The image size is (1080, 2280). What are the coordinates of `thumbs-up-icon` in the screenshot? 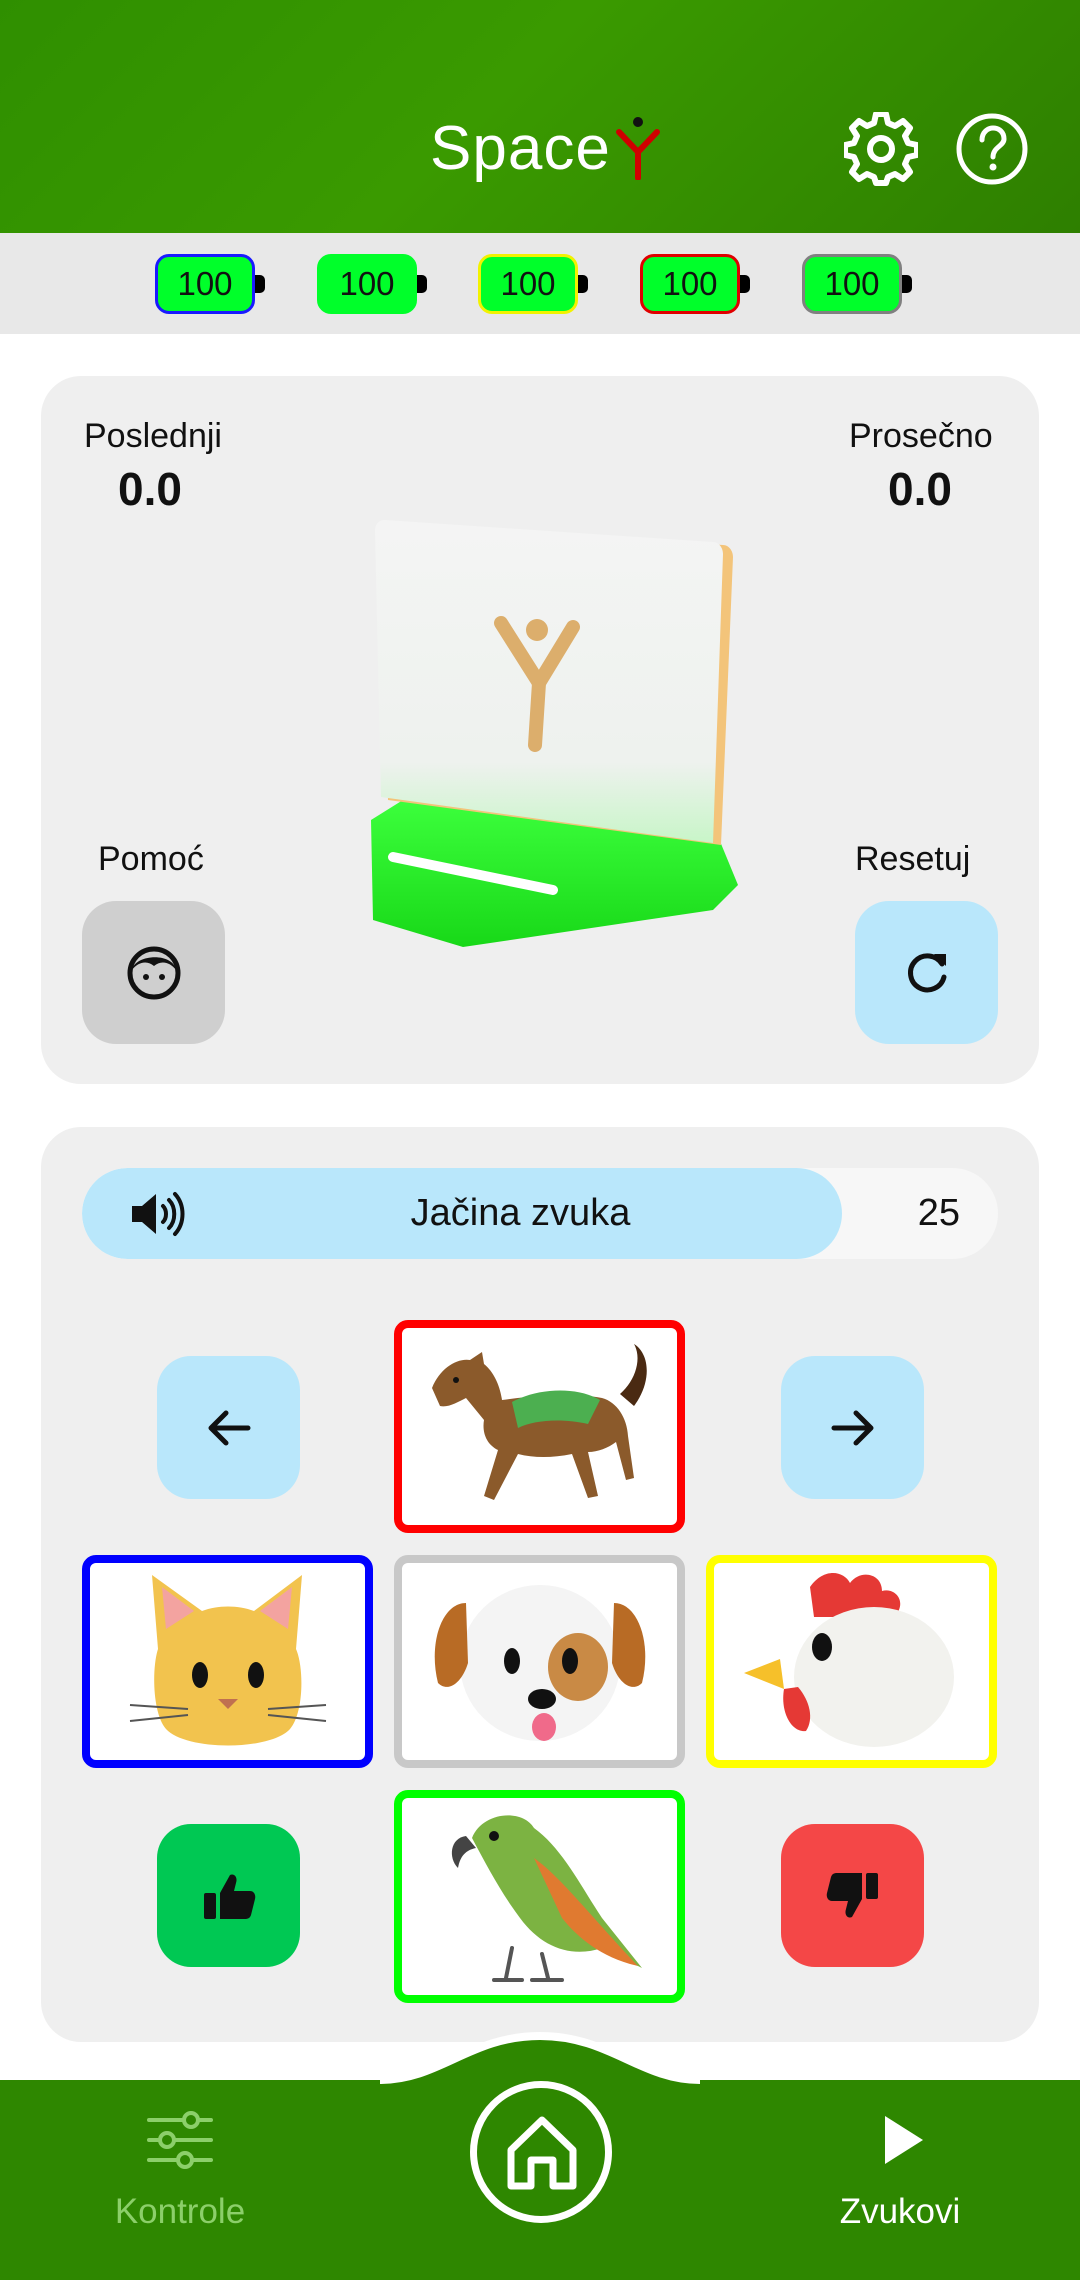 It's located at (229, 1896).